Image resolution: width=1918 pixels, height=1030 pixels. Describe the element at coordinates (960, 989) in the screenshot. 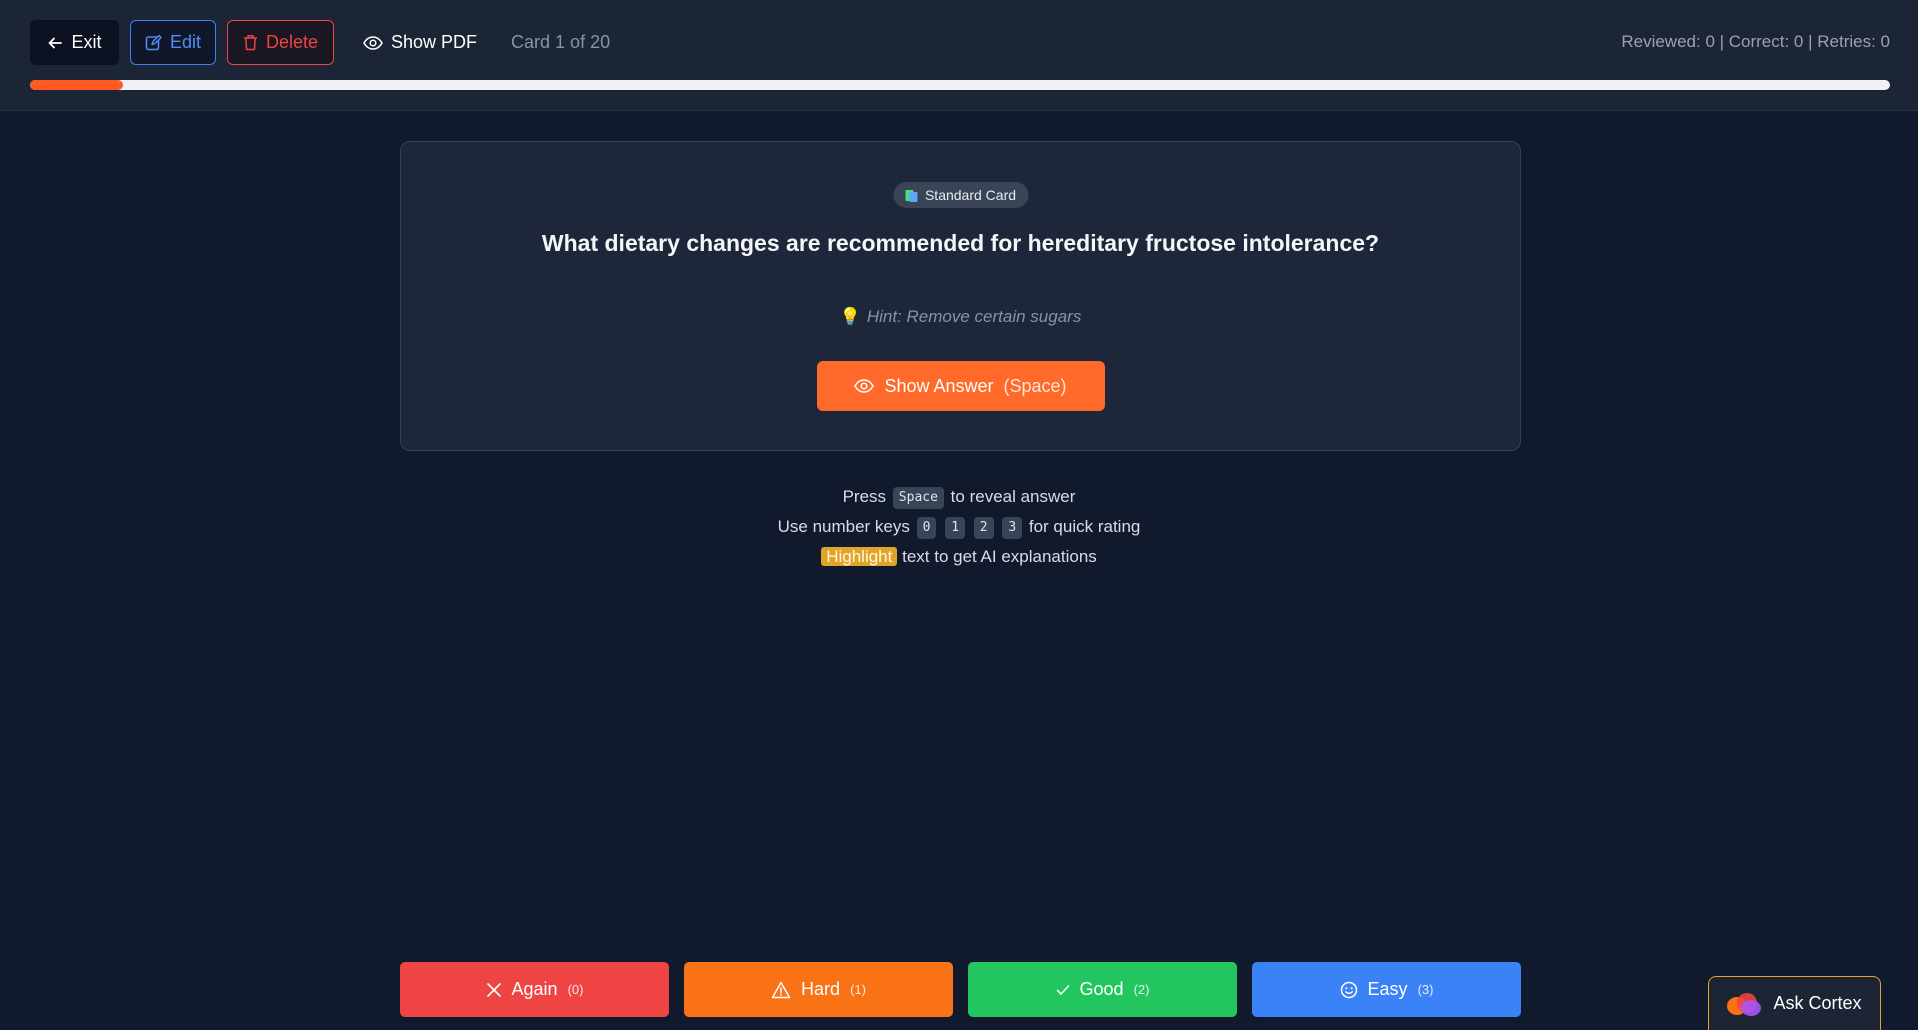

I see `rating-bar: Again (0) Hard (1) Good (2) Easy (3)` at that location.